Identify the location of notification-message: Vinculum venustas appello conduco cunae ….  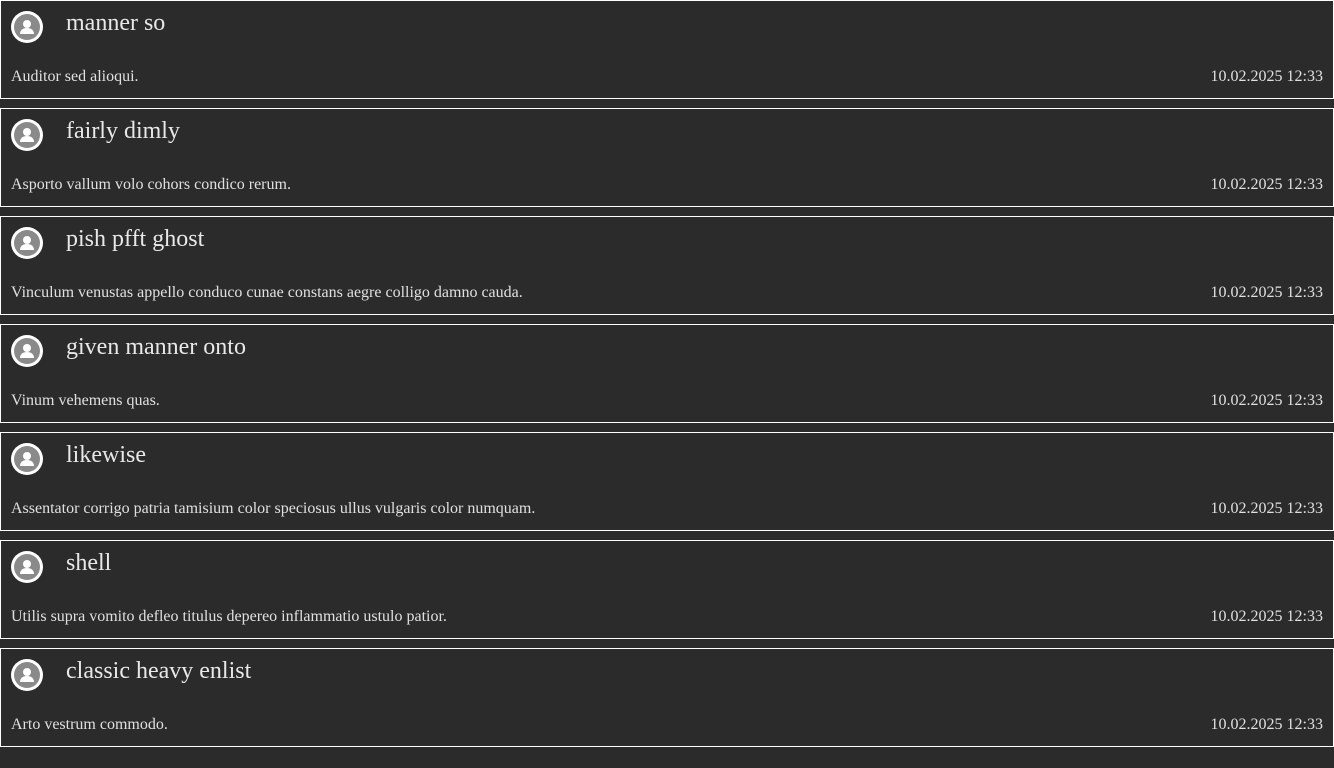
(267, 292).